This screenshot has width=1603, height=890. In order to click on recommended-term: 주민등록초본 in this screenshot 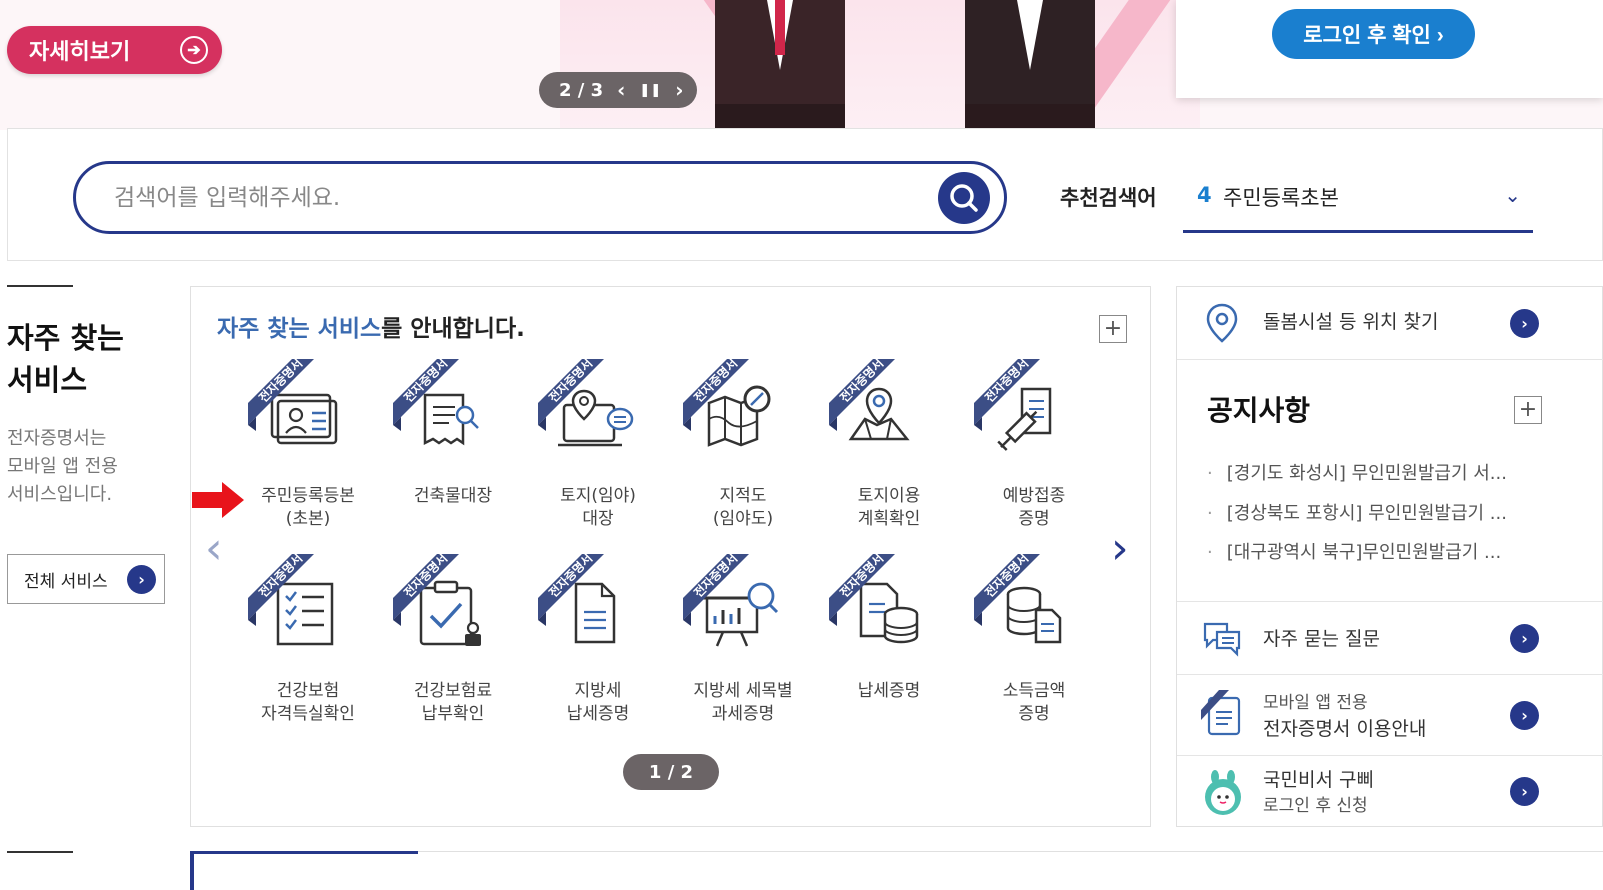, I will do `click(1281, 197)`.